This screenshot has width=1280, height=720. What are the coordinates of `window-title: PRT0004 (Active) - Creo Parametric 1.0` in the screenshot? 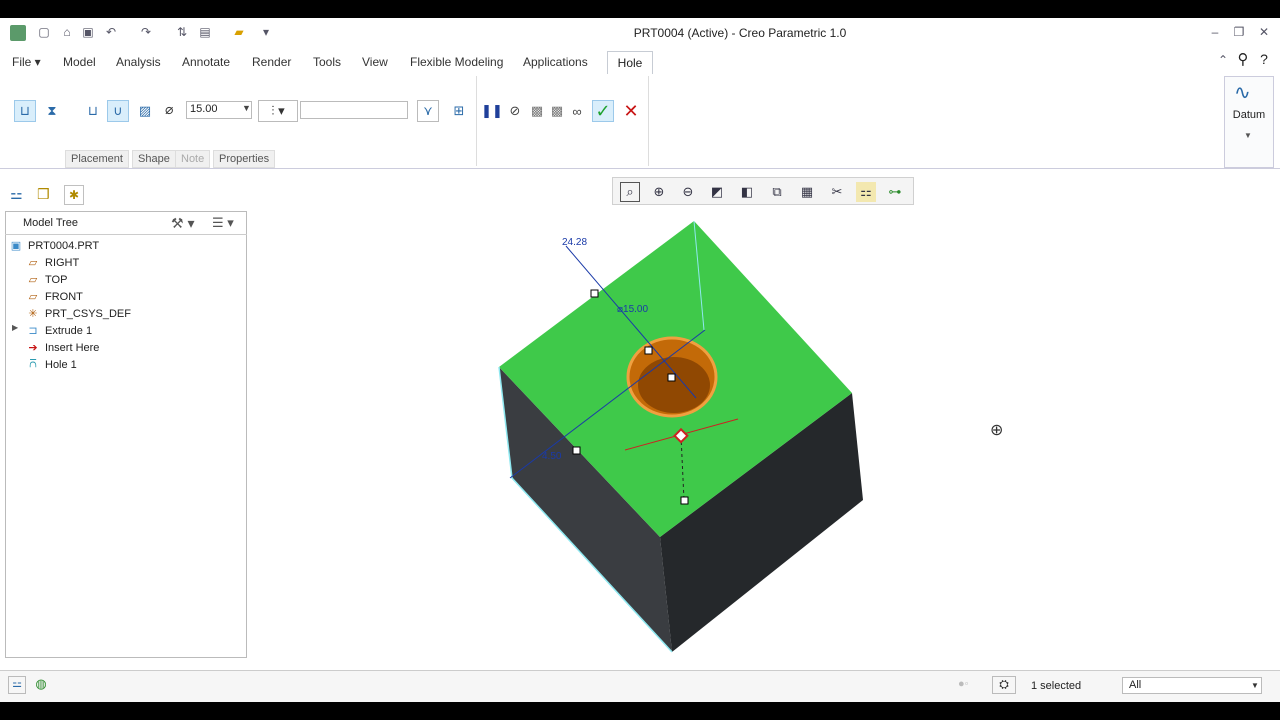 It's located at (740, 33).